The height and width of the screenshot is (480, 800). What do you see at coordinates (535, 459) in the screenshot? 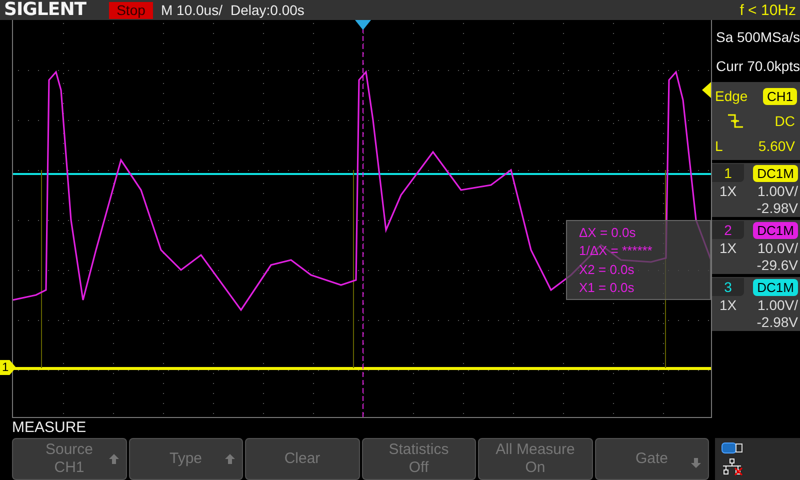
I see `softkey-button: All Measure On` at bounding box center [535, 459].